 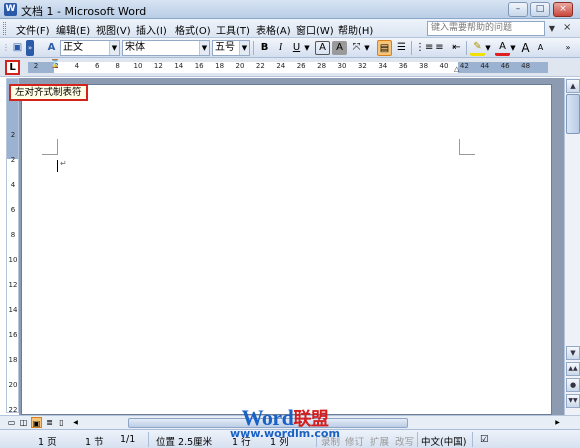 What do you see at coordinates (384, 48) in the screenshot?
I see `justify-button: ▤` at bounding box center [384, 48].